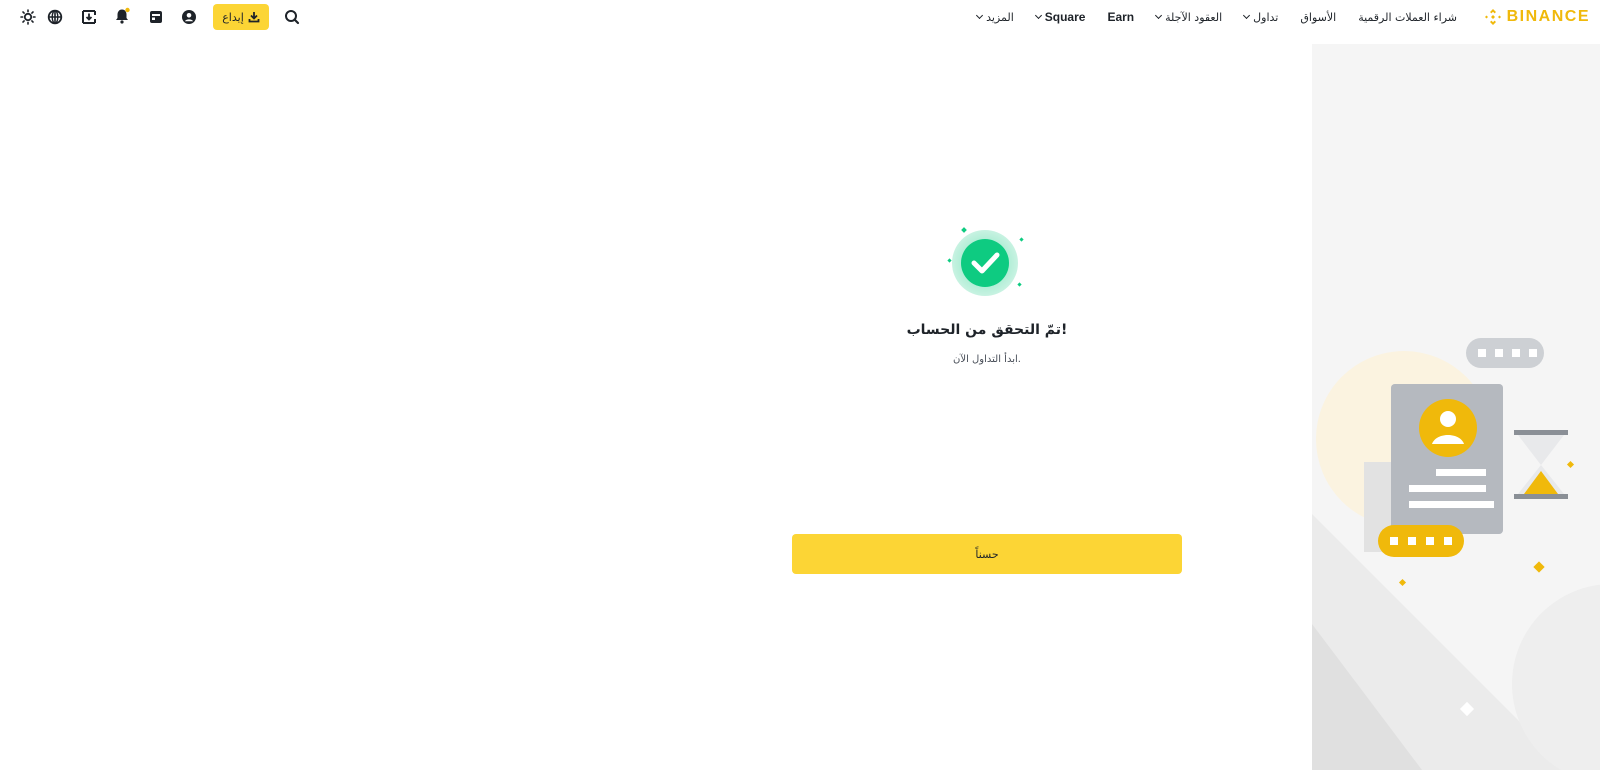  I want to click on nav-item-label: المزيد, so click(1000, 17).